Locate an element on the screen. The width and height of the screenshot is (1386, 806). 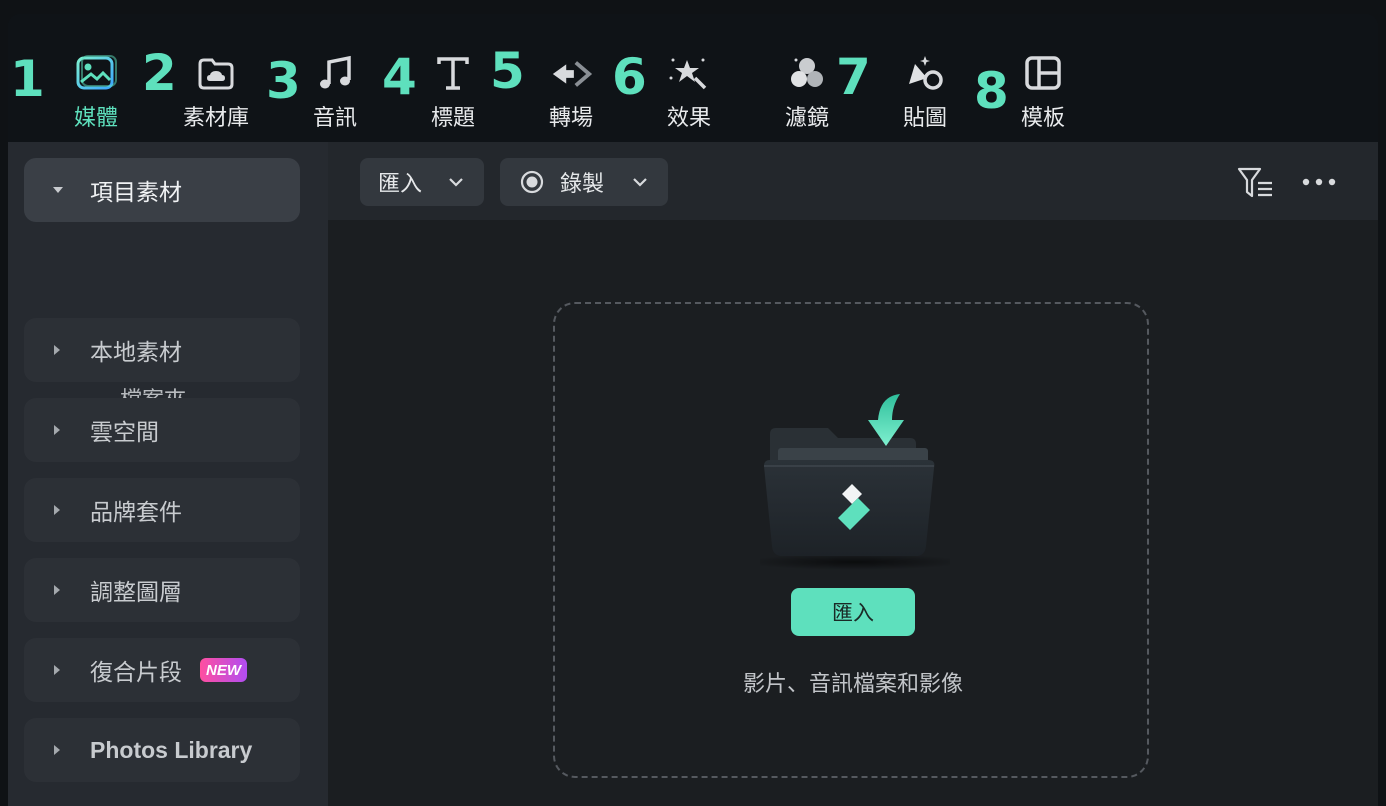
tab-stock-media-label: 素材庫 is located at coordinates (215, 118).